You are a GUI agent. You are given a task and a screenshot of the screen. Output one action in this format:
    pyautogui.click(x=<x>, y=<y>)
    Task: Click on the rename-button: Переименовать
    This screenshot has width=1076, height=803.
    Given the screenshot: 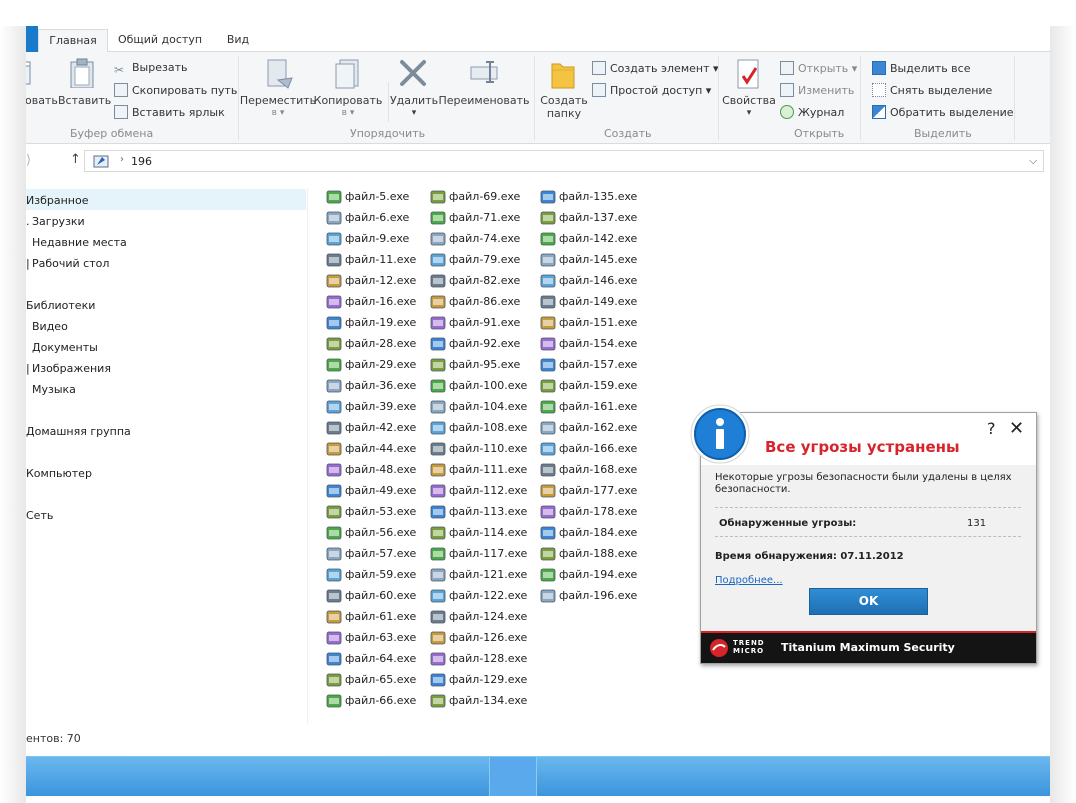 What is the action you would take?
    pyautogui.click(x=484, y=100)
    